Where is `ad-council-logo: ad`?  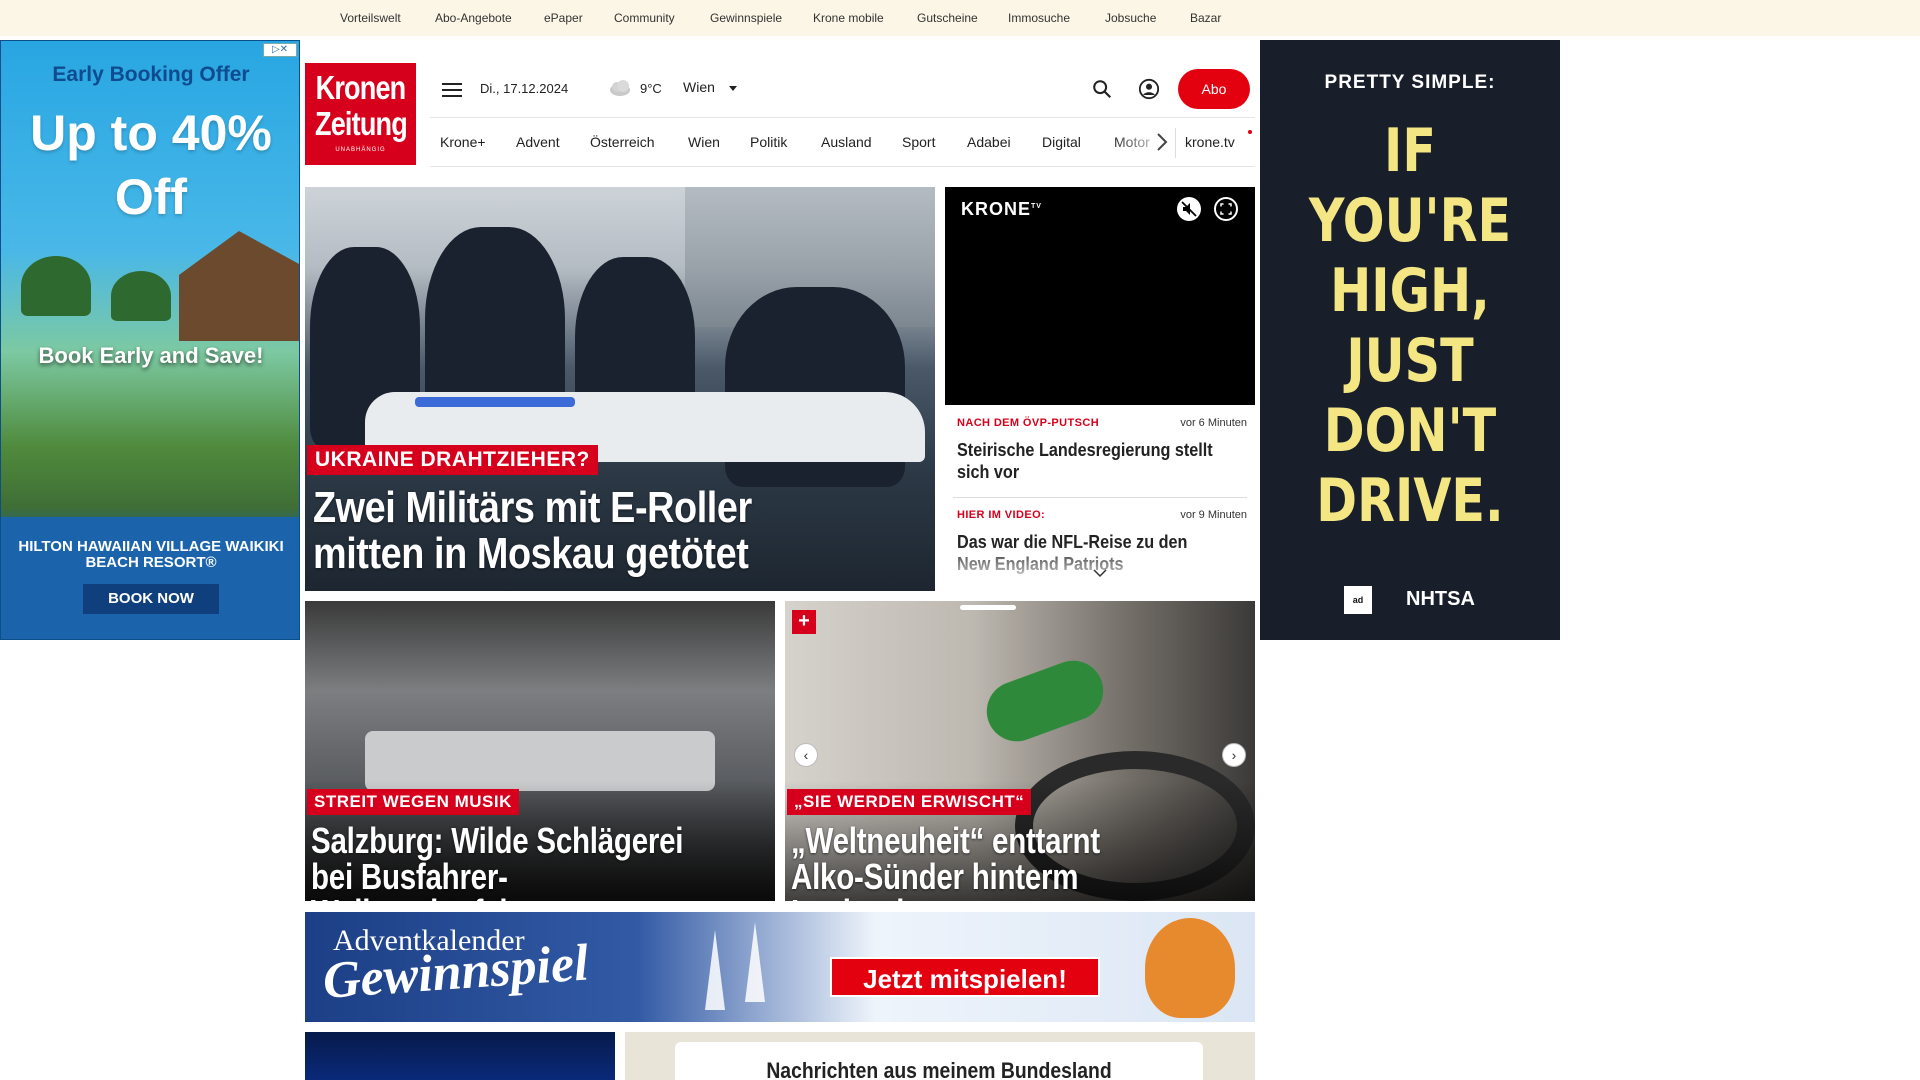
ad-council-logo: ad is located at coordinates (1358, 600).